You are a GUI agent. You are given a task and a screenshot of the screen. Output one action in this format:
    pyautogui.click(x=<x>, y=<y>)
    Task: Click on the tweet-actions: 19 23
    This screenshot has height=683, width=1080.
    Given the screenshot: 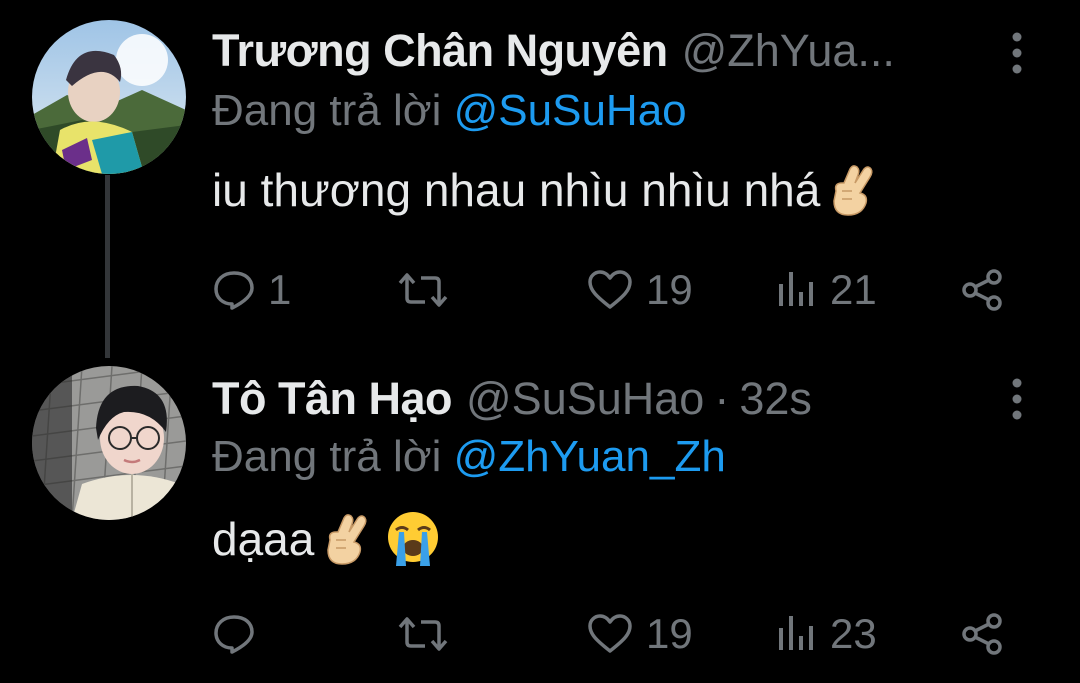 What is the action you would take?
    pyautogui.click(x=612, y=634)
    